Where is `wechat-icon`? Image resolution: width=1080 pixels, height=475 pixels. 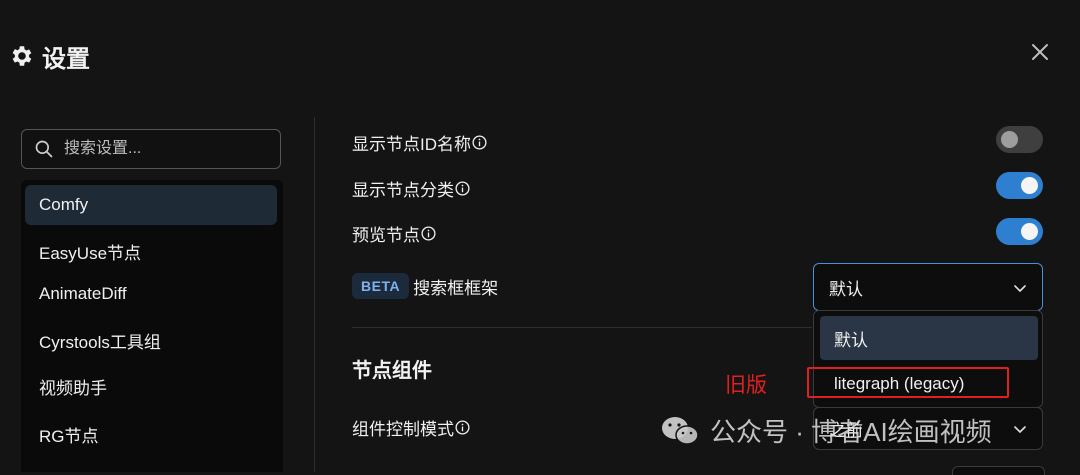
wechat-icon is located at coordinates (680, 430).